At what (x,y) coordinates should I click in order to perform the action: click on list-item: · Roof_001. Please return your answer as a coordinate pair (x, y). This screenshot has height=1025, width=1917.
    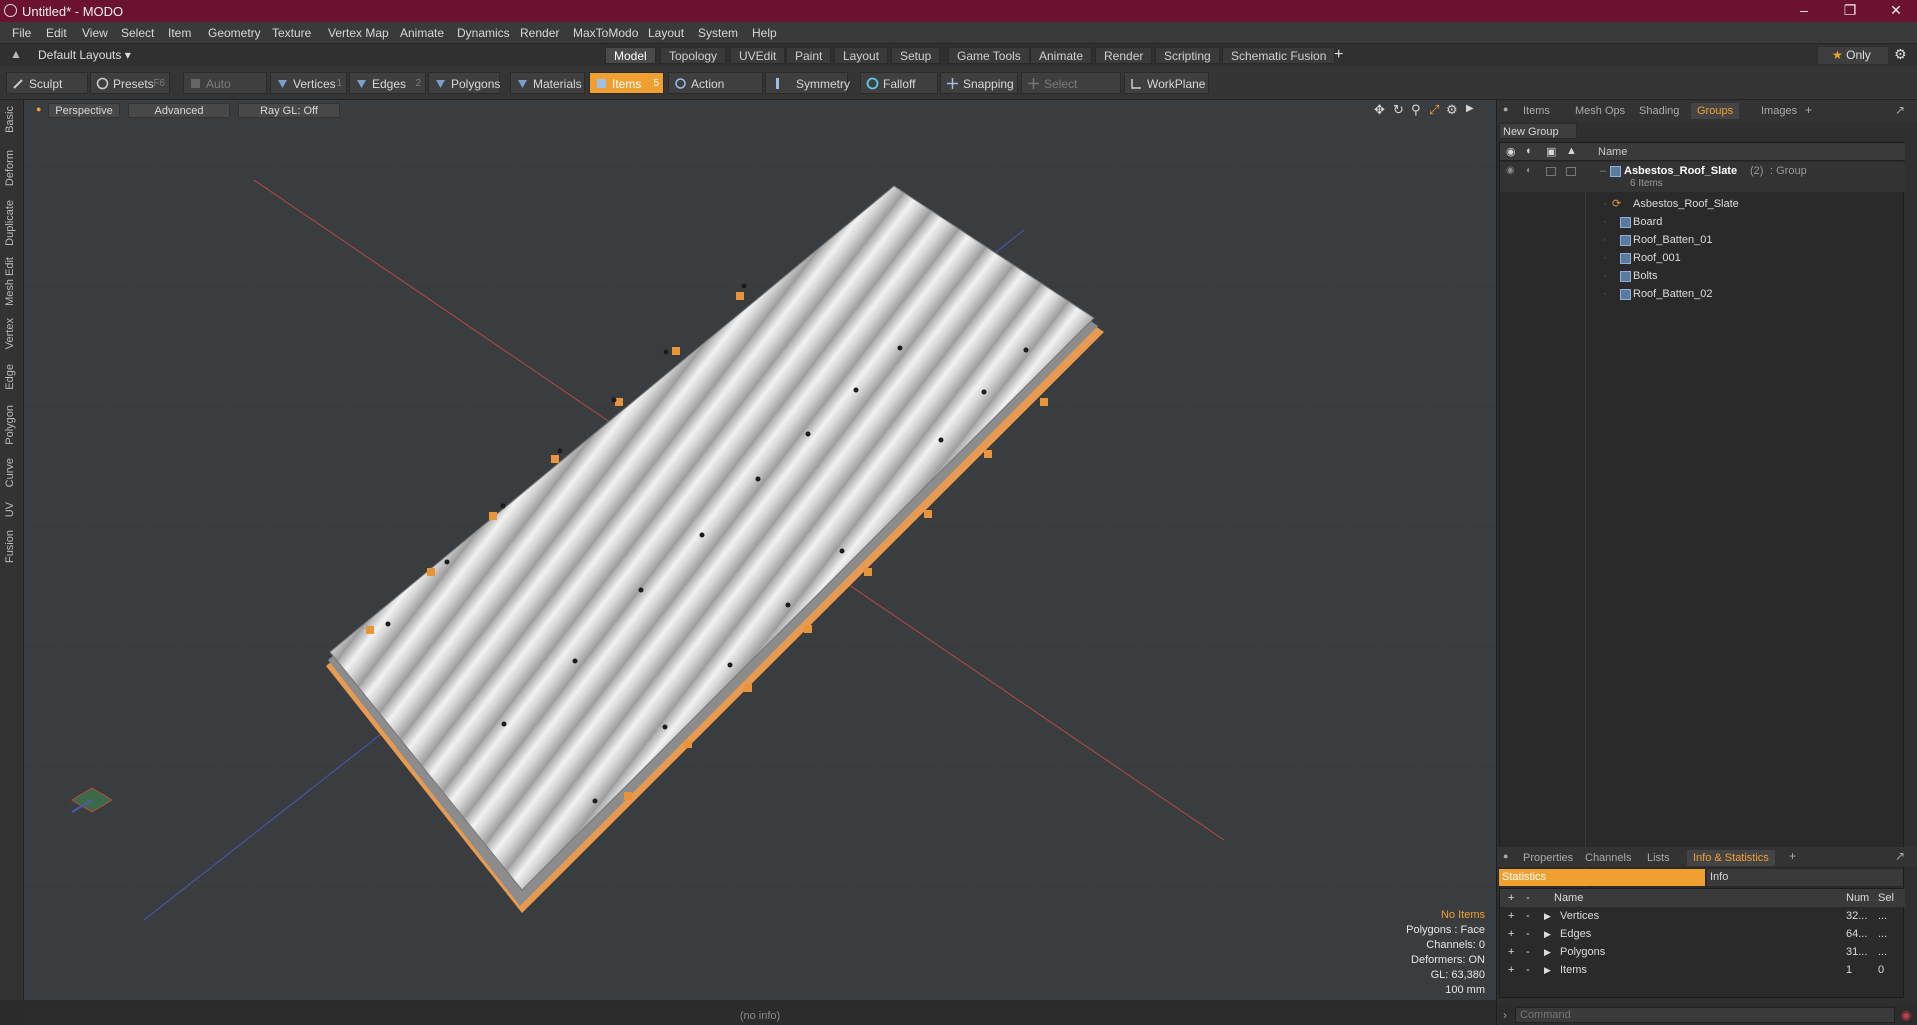
    Looking at the image, I should click on (1702, 258).